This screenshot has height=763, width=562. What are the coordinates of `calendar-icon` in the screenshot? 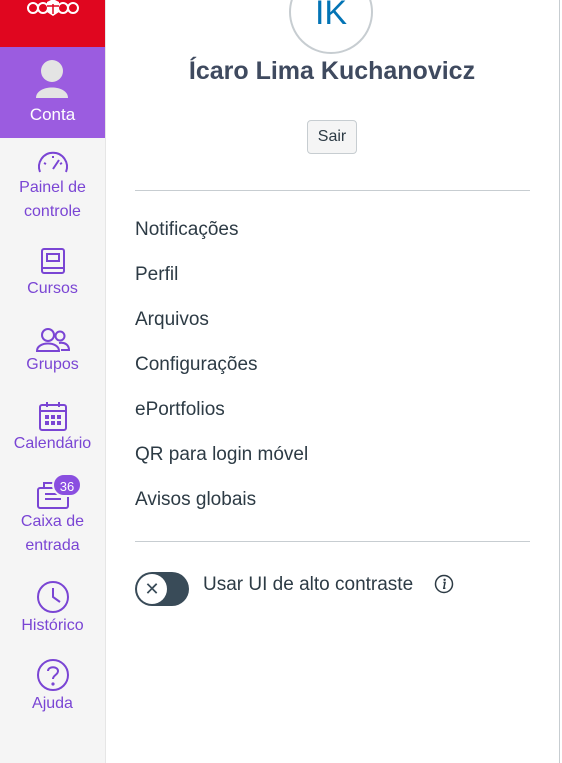 It's located at (52, 416).